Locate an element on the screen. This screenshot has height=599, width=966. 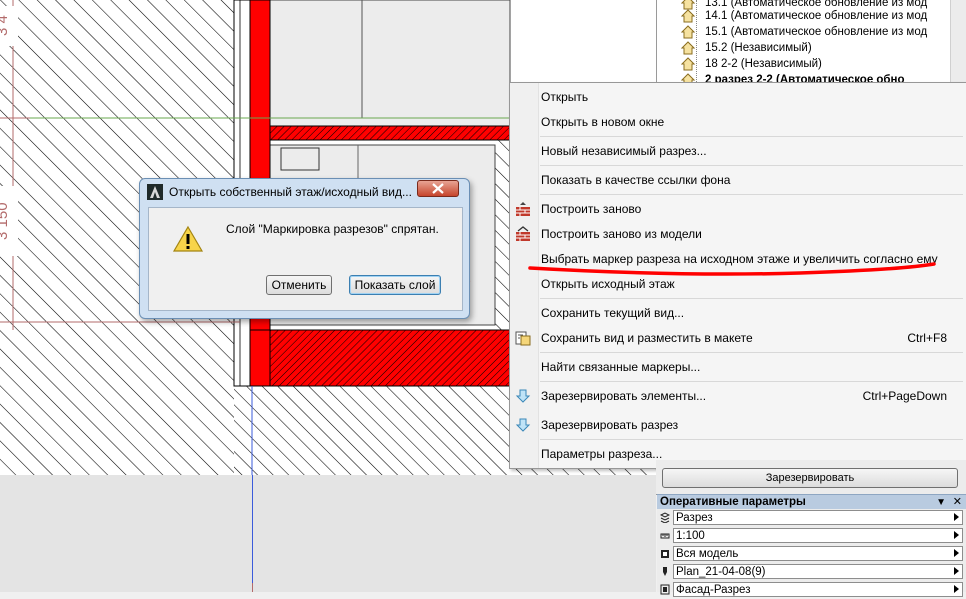
menu-item-shortcut: Ctrl+PageDown is located at coordinates (904, 396).